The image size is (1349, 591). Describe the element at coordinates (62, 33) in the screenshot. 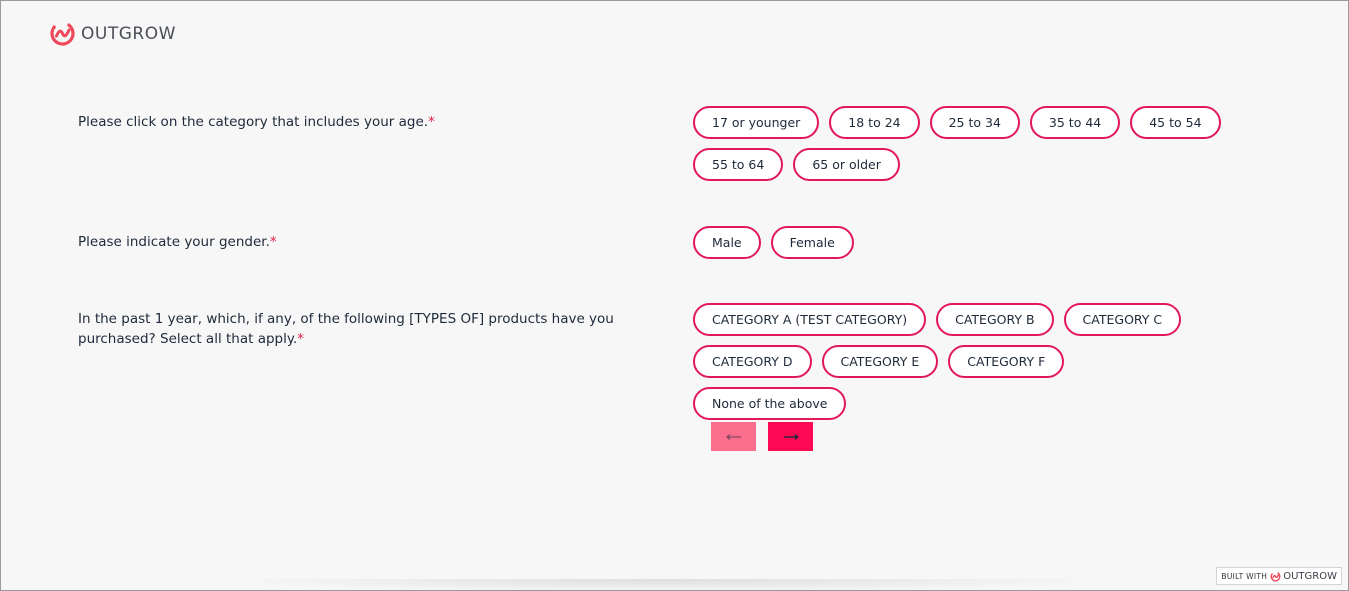

I see `outgrow-logo-icon` at that location.